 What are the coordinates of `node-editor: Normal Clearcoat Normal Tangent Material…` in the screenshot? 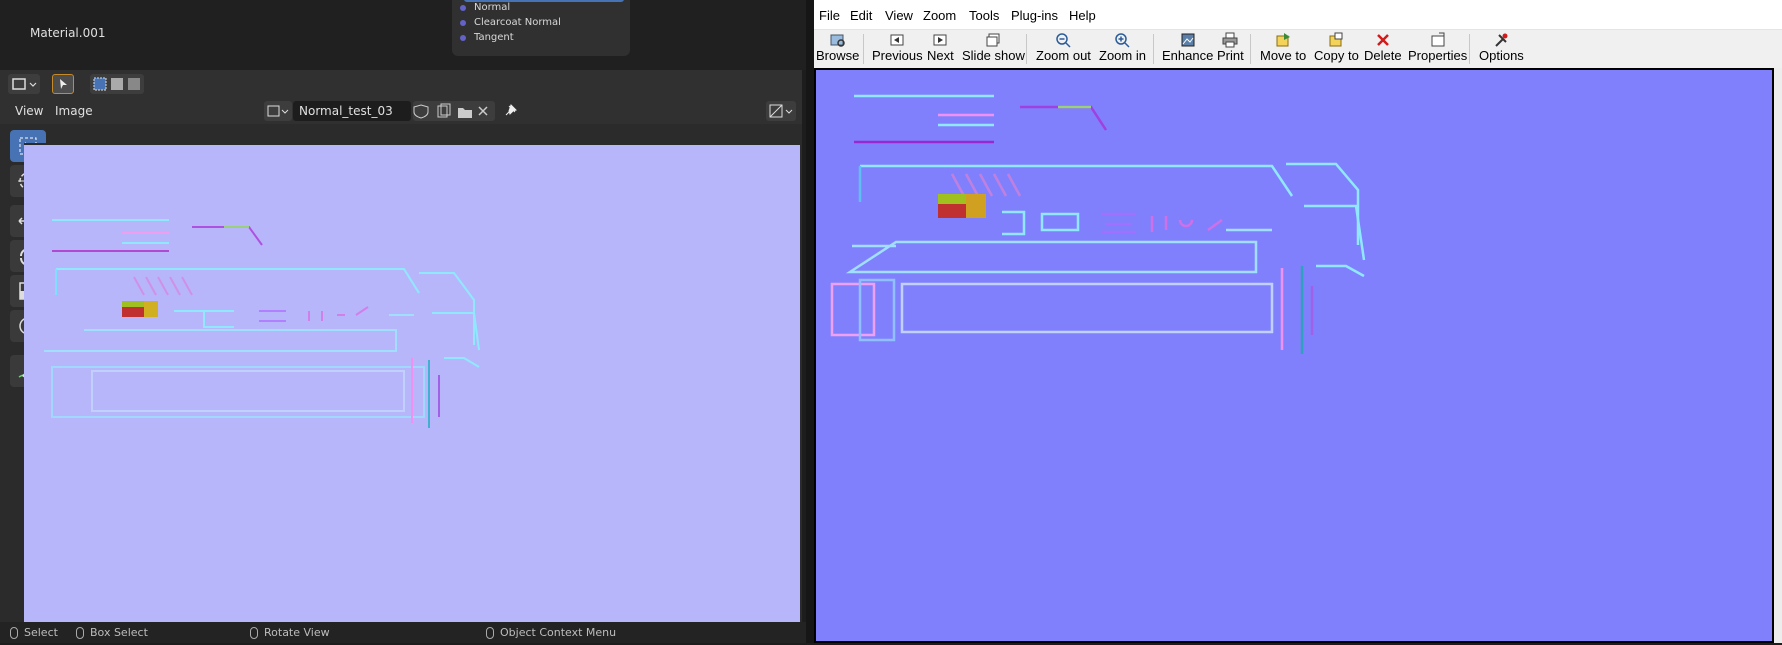 It's located at (403, 35).